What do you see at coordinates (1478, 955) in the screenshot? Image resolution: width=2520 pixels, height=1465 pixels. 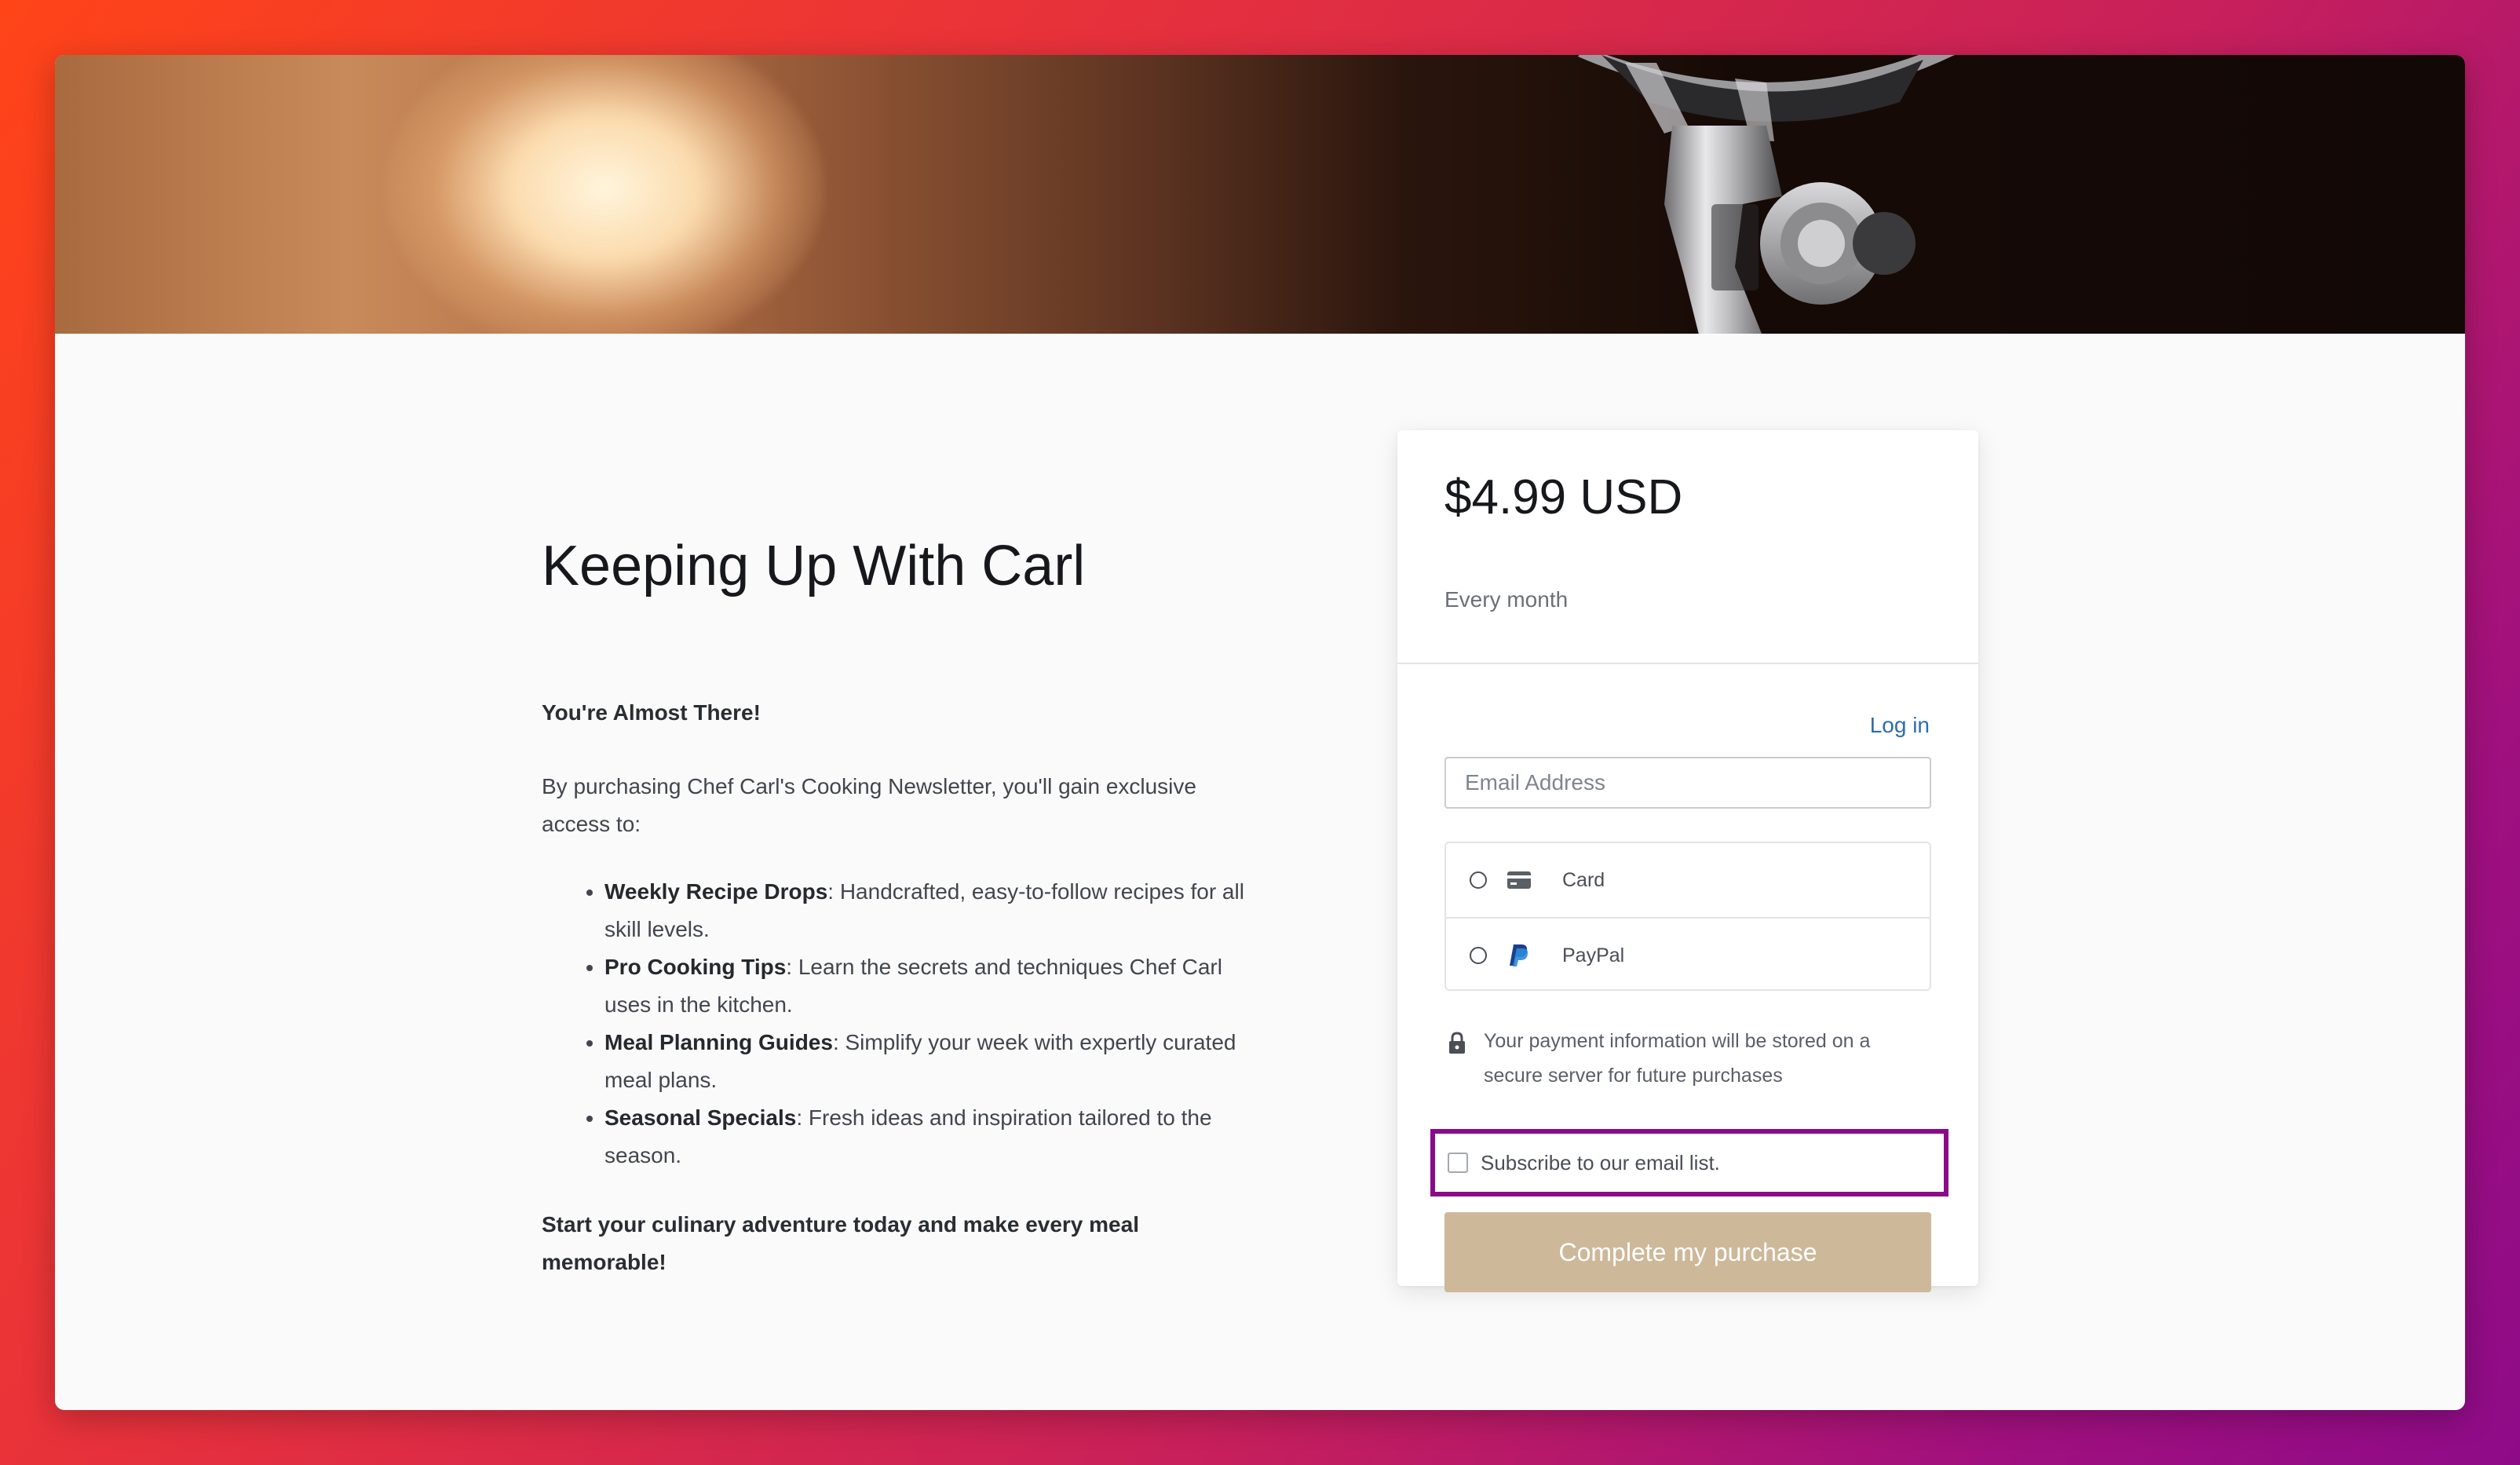 I see `paypal-radio` at bounding box center [1478, 955].